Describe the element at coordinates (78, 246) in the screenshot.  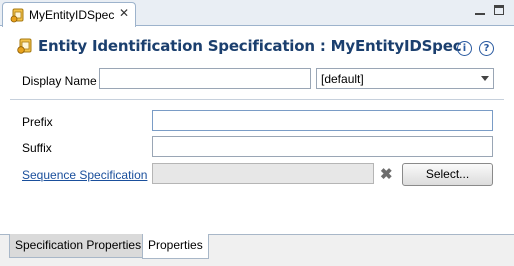
I see `tab-specification-properties: Specification Properties` at that location.